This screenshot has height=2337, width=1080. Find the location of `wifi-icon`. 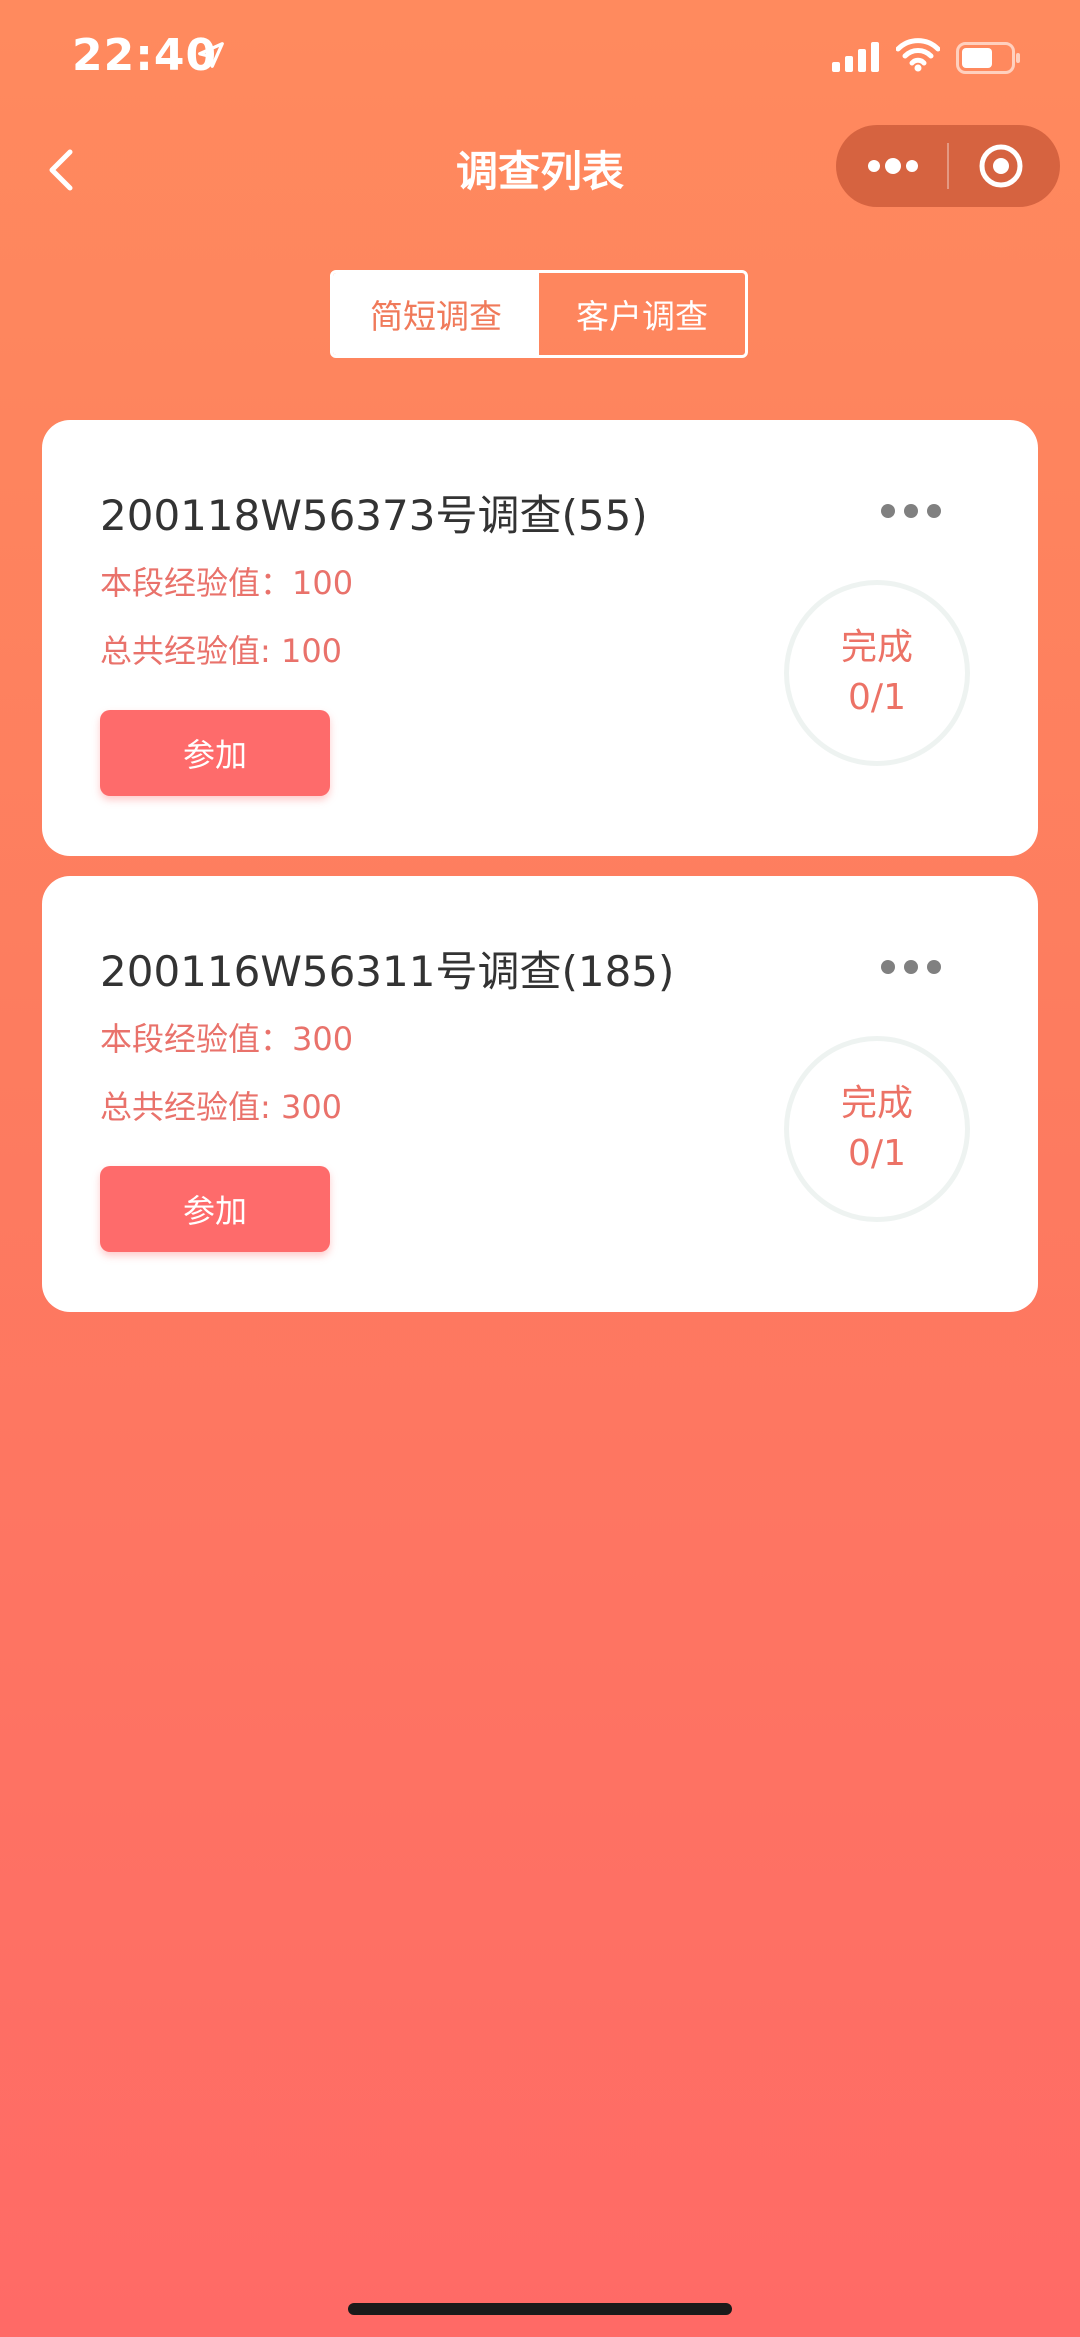

wifi-icon is located at coordinates (918, 55).